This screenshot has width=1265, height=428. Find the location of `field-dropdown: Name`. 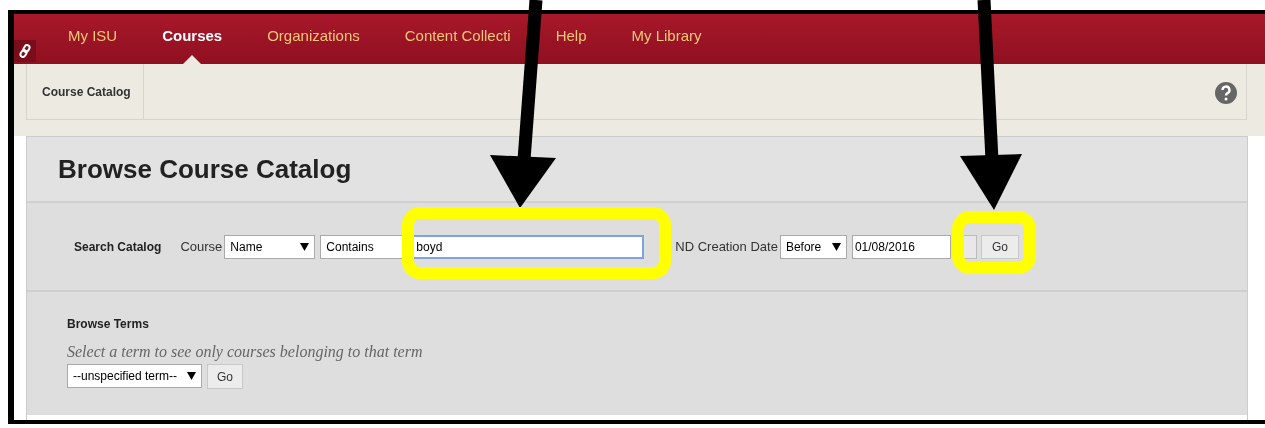

field-dropdown: Name is located at coordinates (270, 246).